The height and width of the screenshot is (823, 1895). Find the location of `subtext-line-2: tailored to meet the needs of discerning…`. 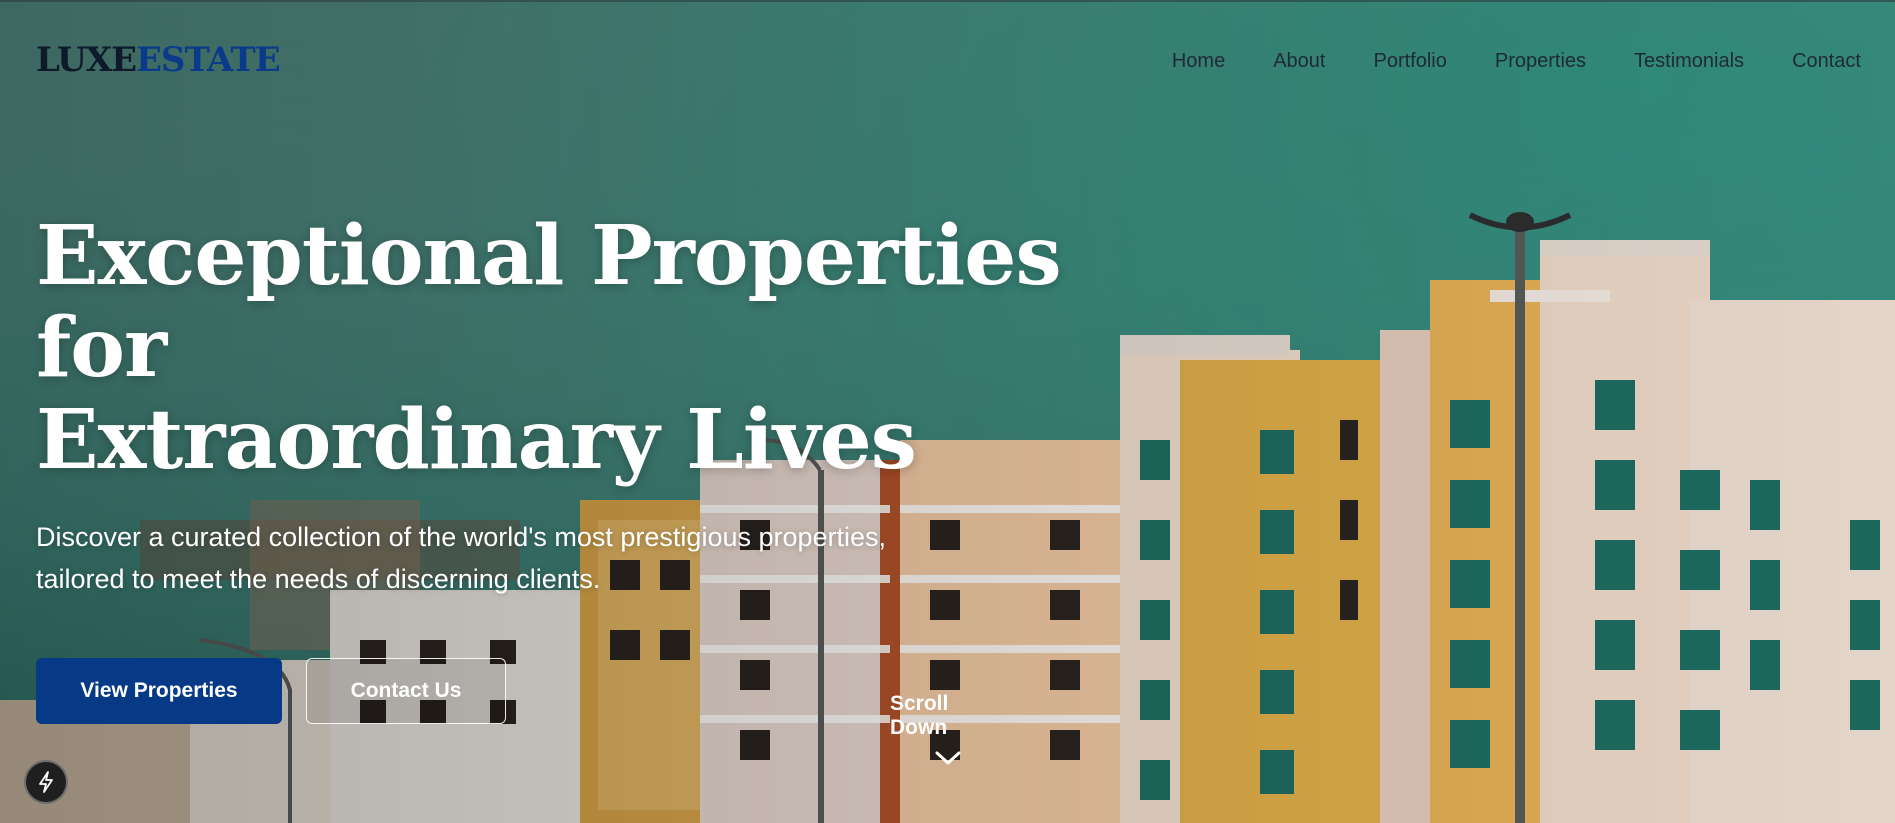

subtext-line-2: tailored to meet the needs of discerning… is located at coordinates (318, 579).